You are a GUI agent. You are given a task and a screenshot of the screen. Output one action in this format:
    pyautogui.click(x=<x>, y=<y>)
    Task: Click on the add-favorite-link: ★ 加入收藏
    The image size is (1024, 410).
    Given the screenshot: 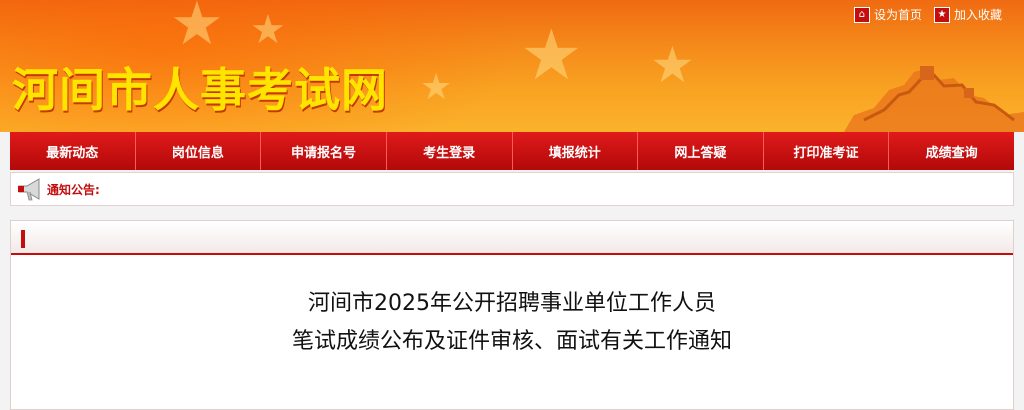 What is the action you would take?
    pyautogui.click(x=967, y=14)
    